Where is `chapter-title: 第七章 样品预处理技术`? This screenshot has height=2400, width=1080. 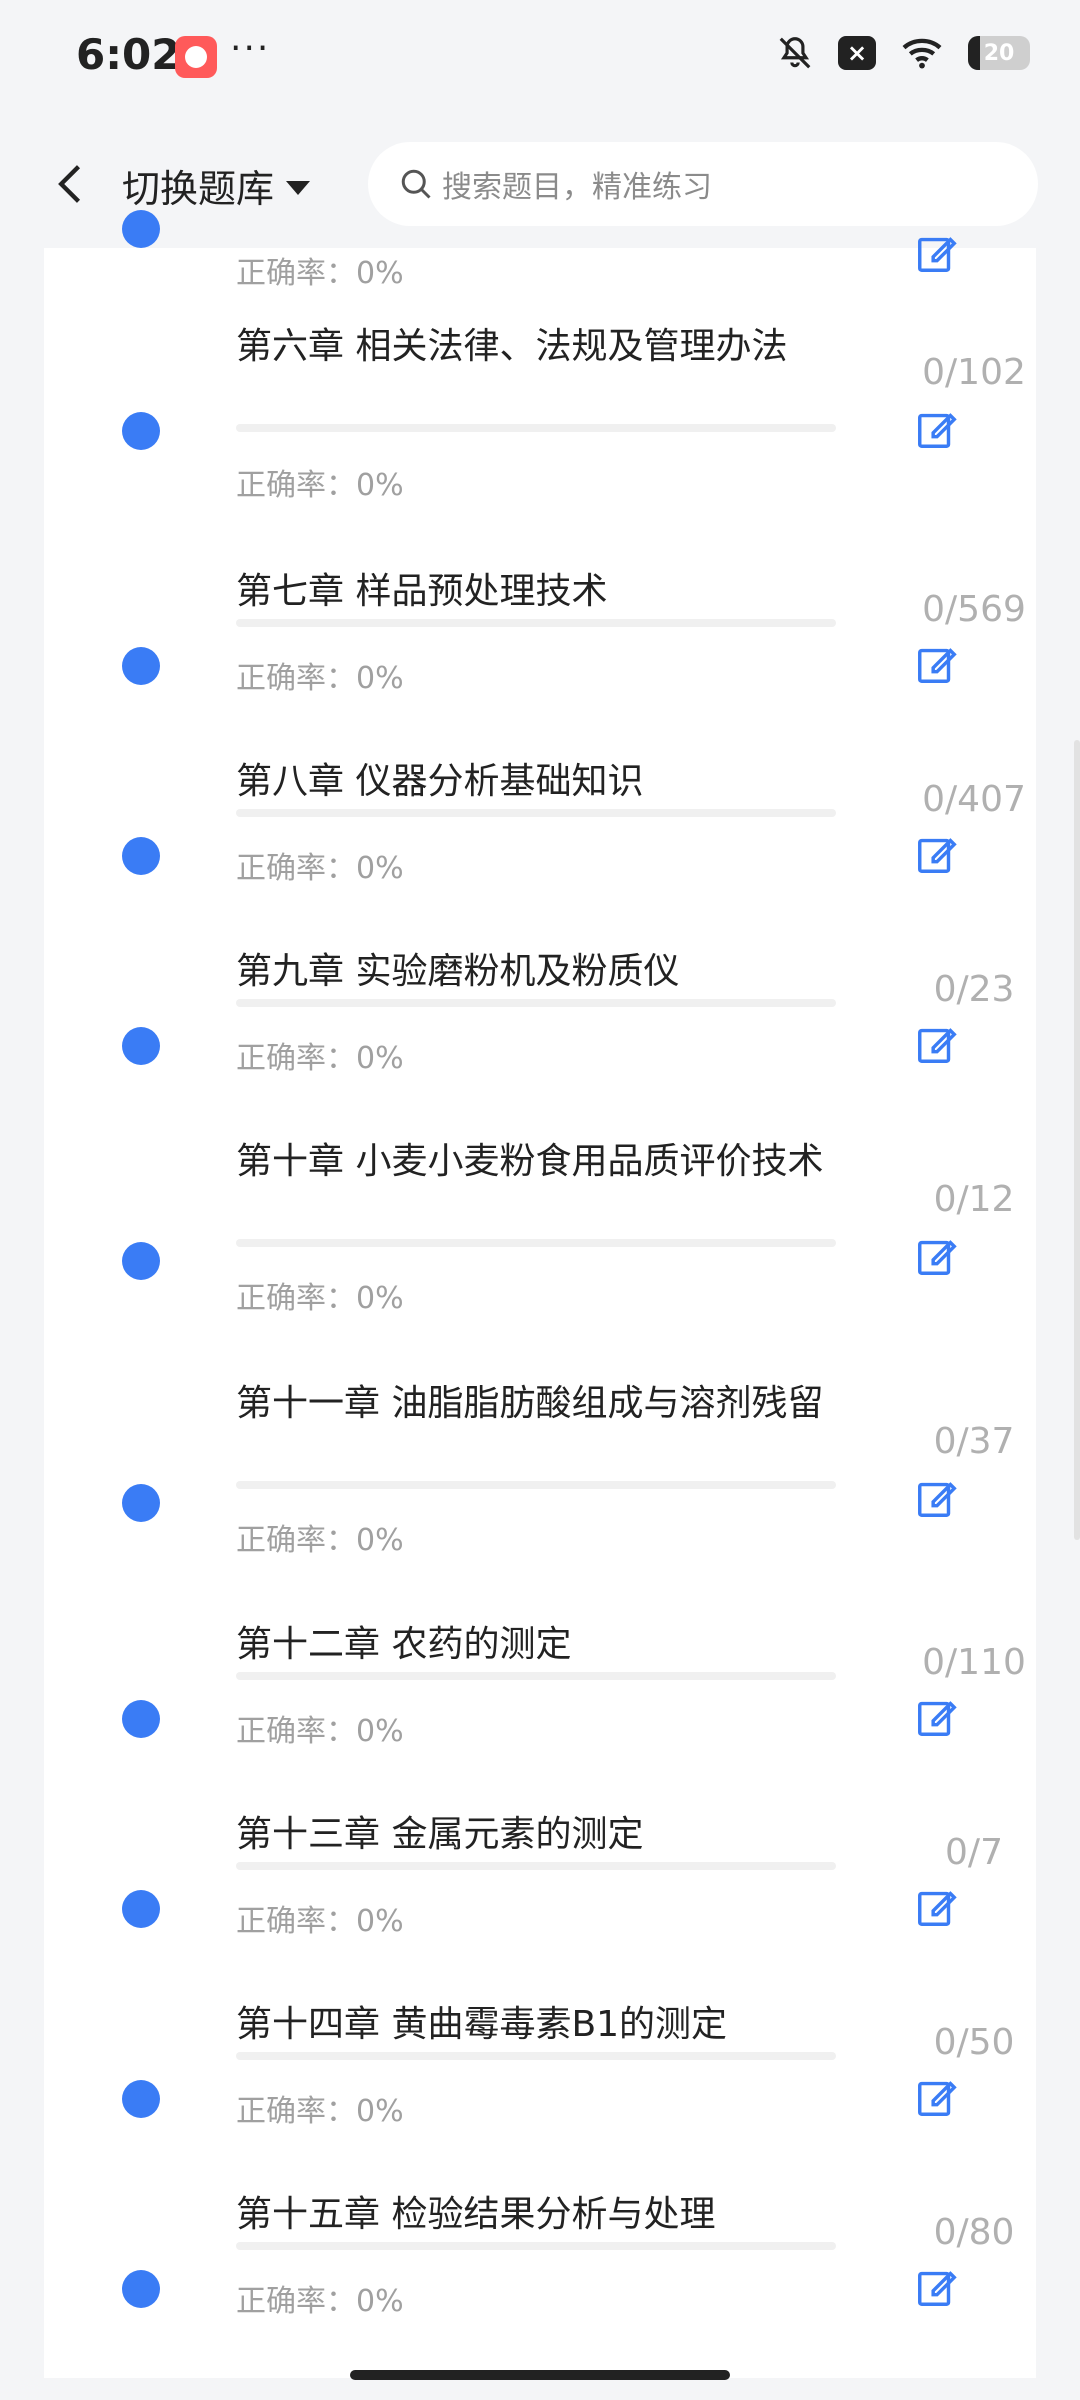
chapter-title: 第七章 样品预处理技术 is located at coordinates (422, 591).